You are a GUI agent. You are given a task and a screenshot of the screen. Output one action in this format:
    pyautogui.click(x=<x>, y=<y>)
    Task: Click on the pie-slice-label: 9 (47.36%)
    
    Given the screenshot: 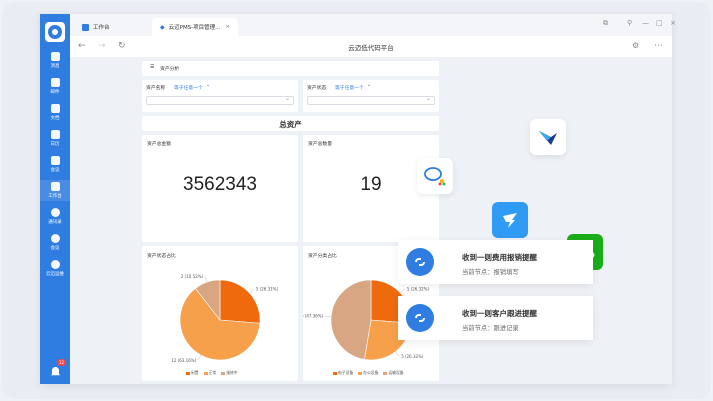 What is the action you would take?
    pyautogui.click(x=313, y=316)
    